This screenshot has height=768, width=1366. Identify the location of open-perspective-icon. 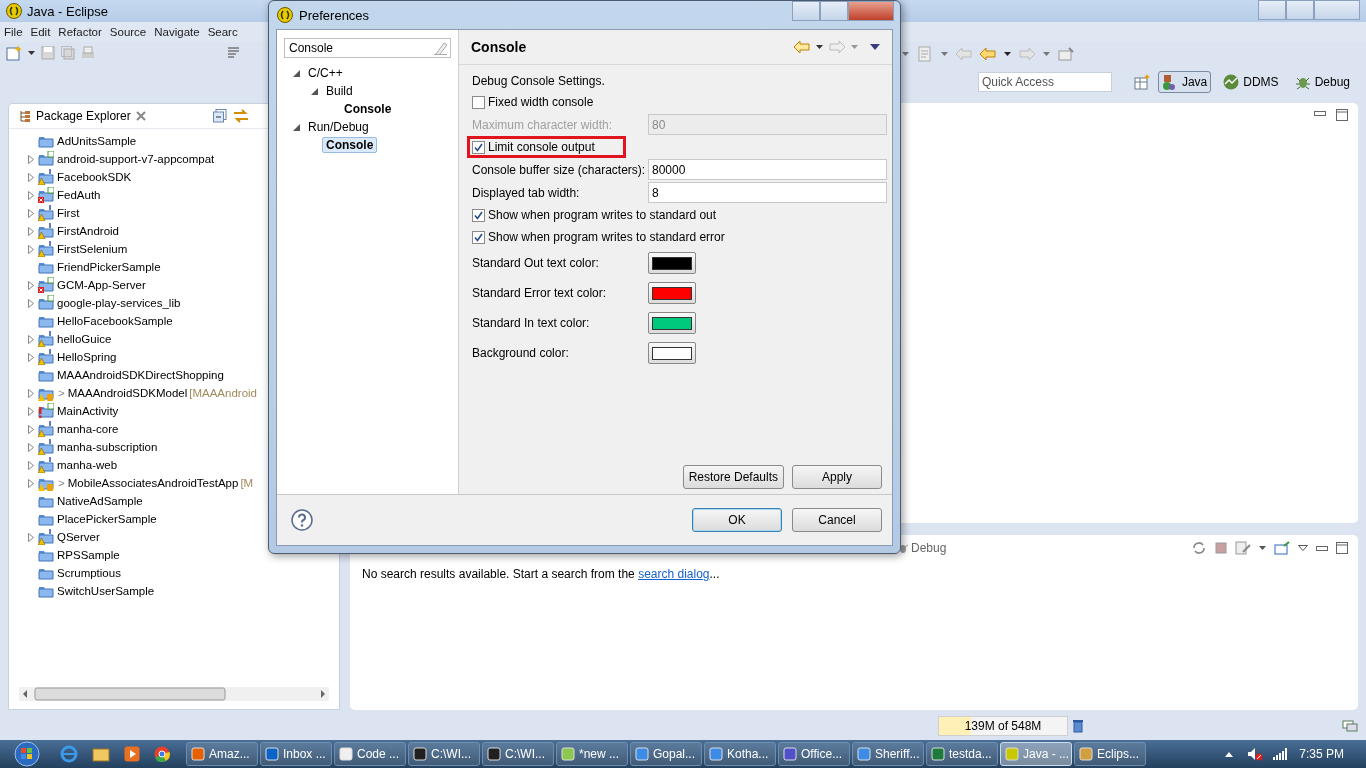
(1141, 82).